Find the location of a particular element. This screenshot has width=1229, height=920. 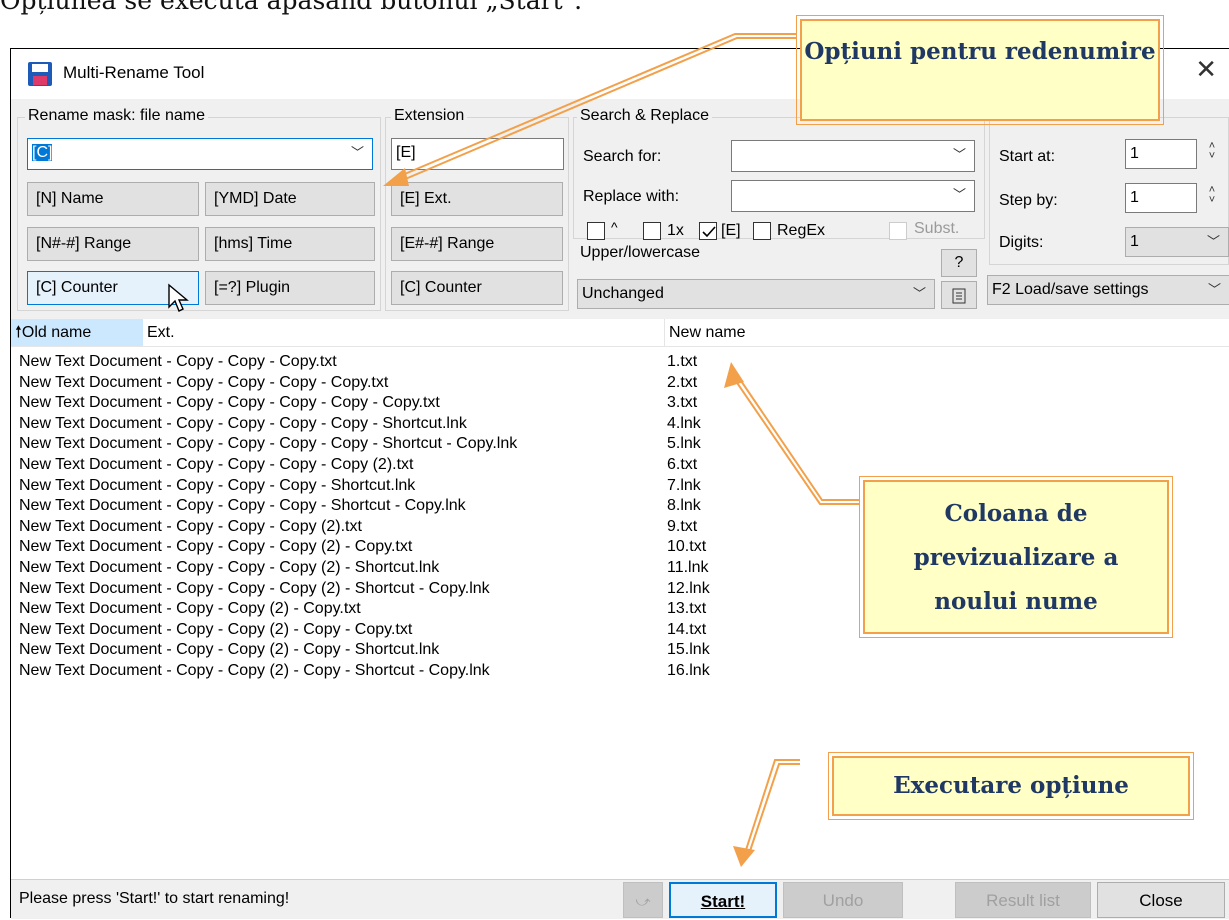

arrow-head-execute is located at coordinates (744, 856).